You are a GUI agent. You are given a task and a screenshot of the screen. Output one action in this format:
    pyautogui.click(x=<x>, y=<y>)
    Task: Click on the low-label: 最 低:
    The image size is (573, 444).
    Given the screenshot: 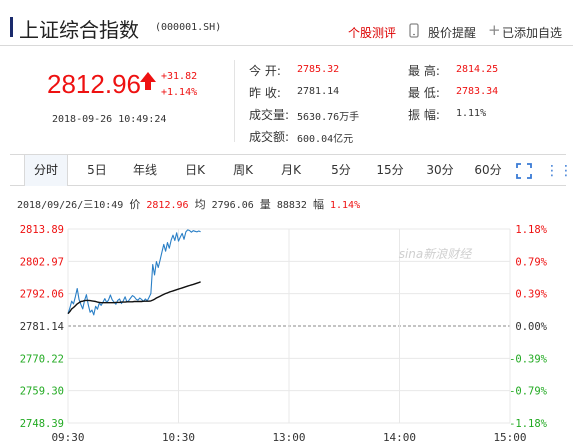 What is the action you would take?
    pyautogui.click(x=424, y=93)
    